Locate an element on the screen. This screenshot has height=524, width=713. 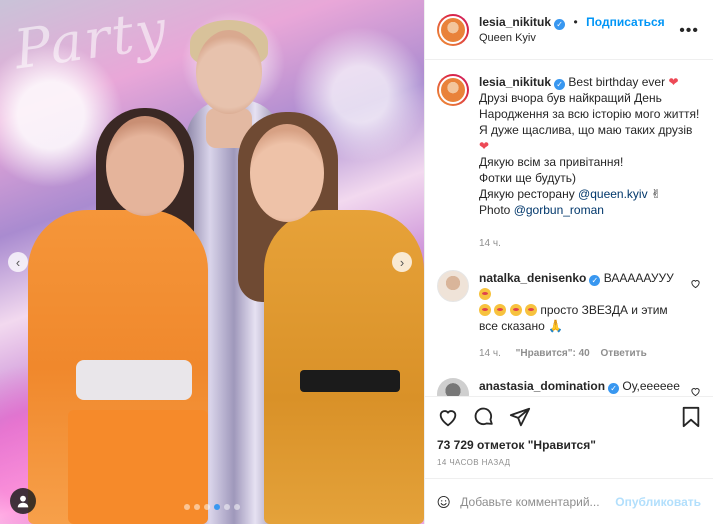
location-link: Queen Kyiv is located at coordinates (572, 38).